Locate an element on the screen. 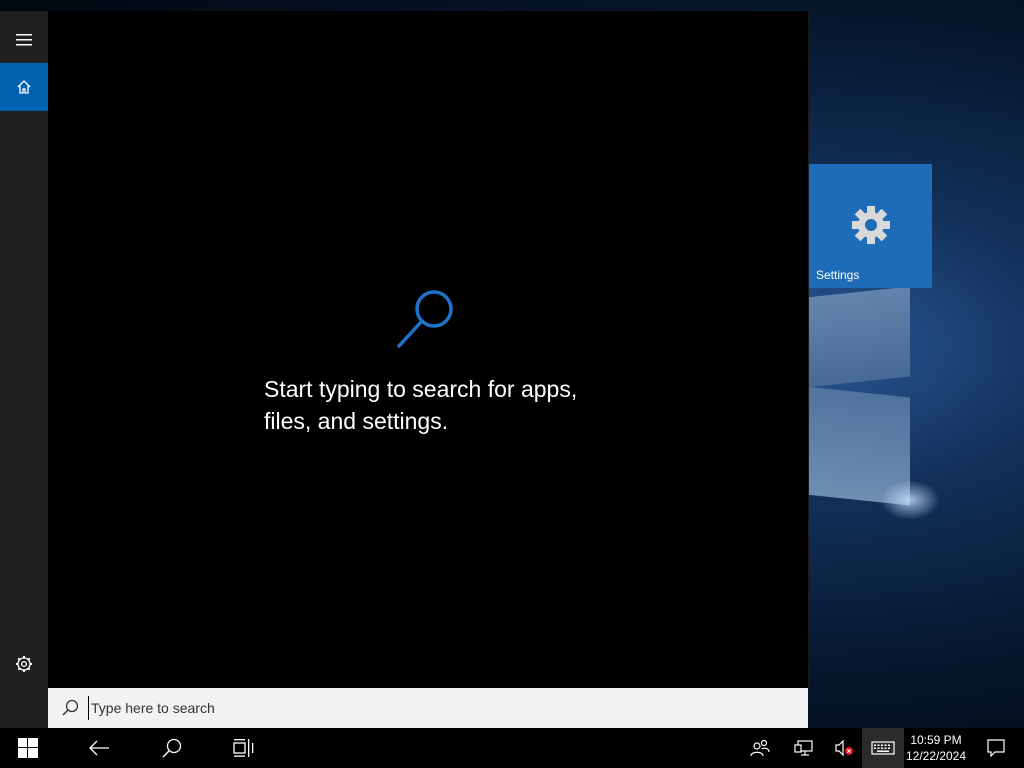  settings-button is located at coordinates (24, 664).